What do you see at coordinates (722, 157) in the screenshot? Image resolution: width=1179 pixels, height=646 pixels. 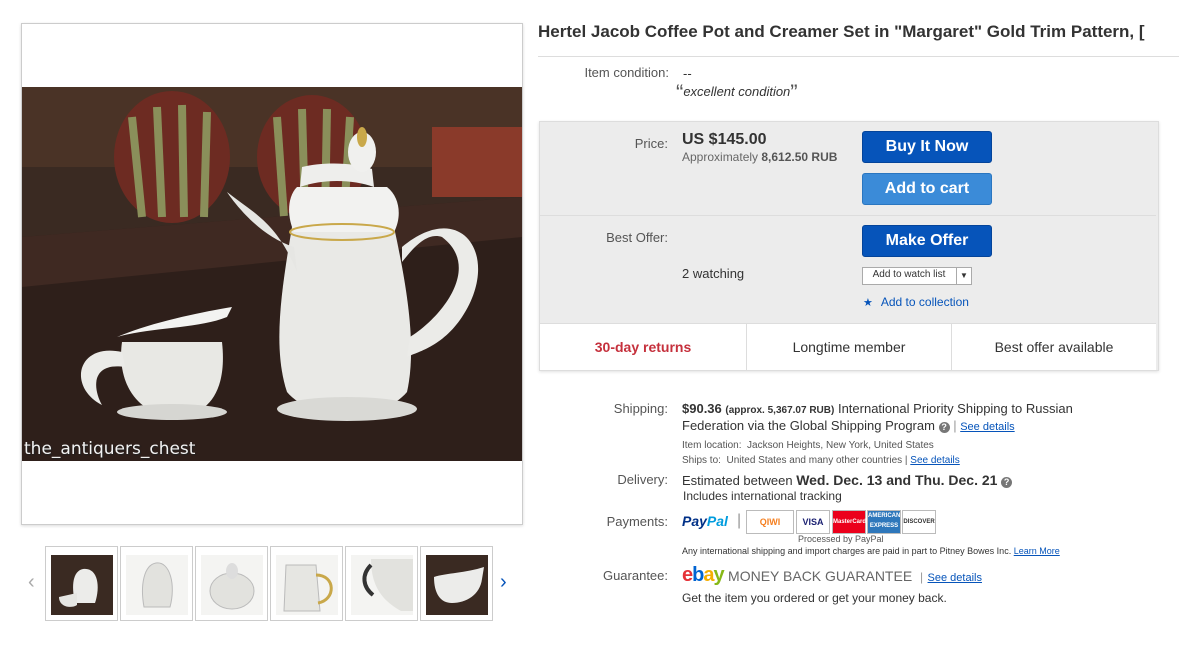 I see `price-approx-prefix: Approximately` at bounding box center [722, 157].